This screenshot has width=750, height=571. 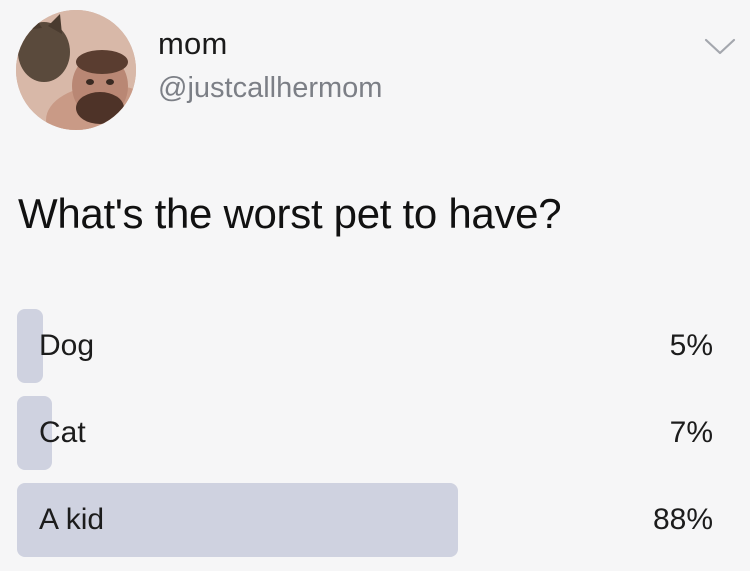 I want to click on poll-option-a-kid: A kid 88%, so click(x=365, y=520).